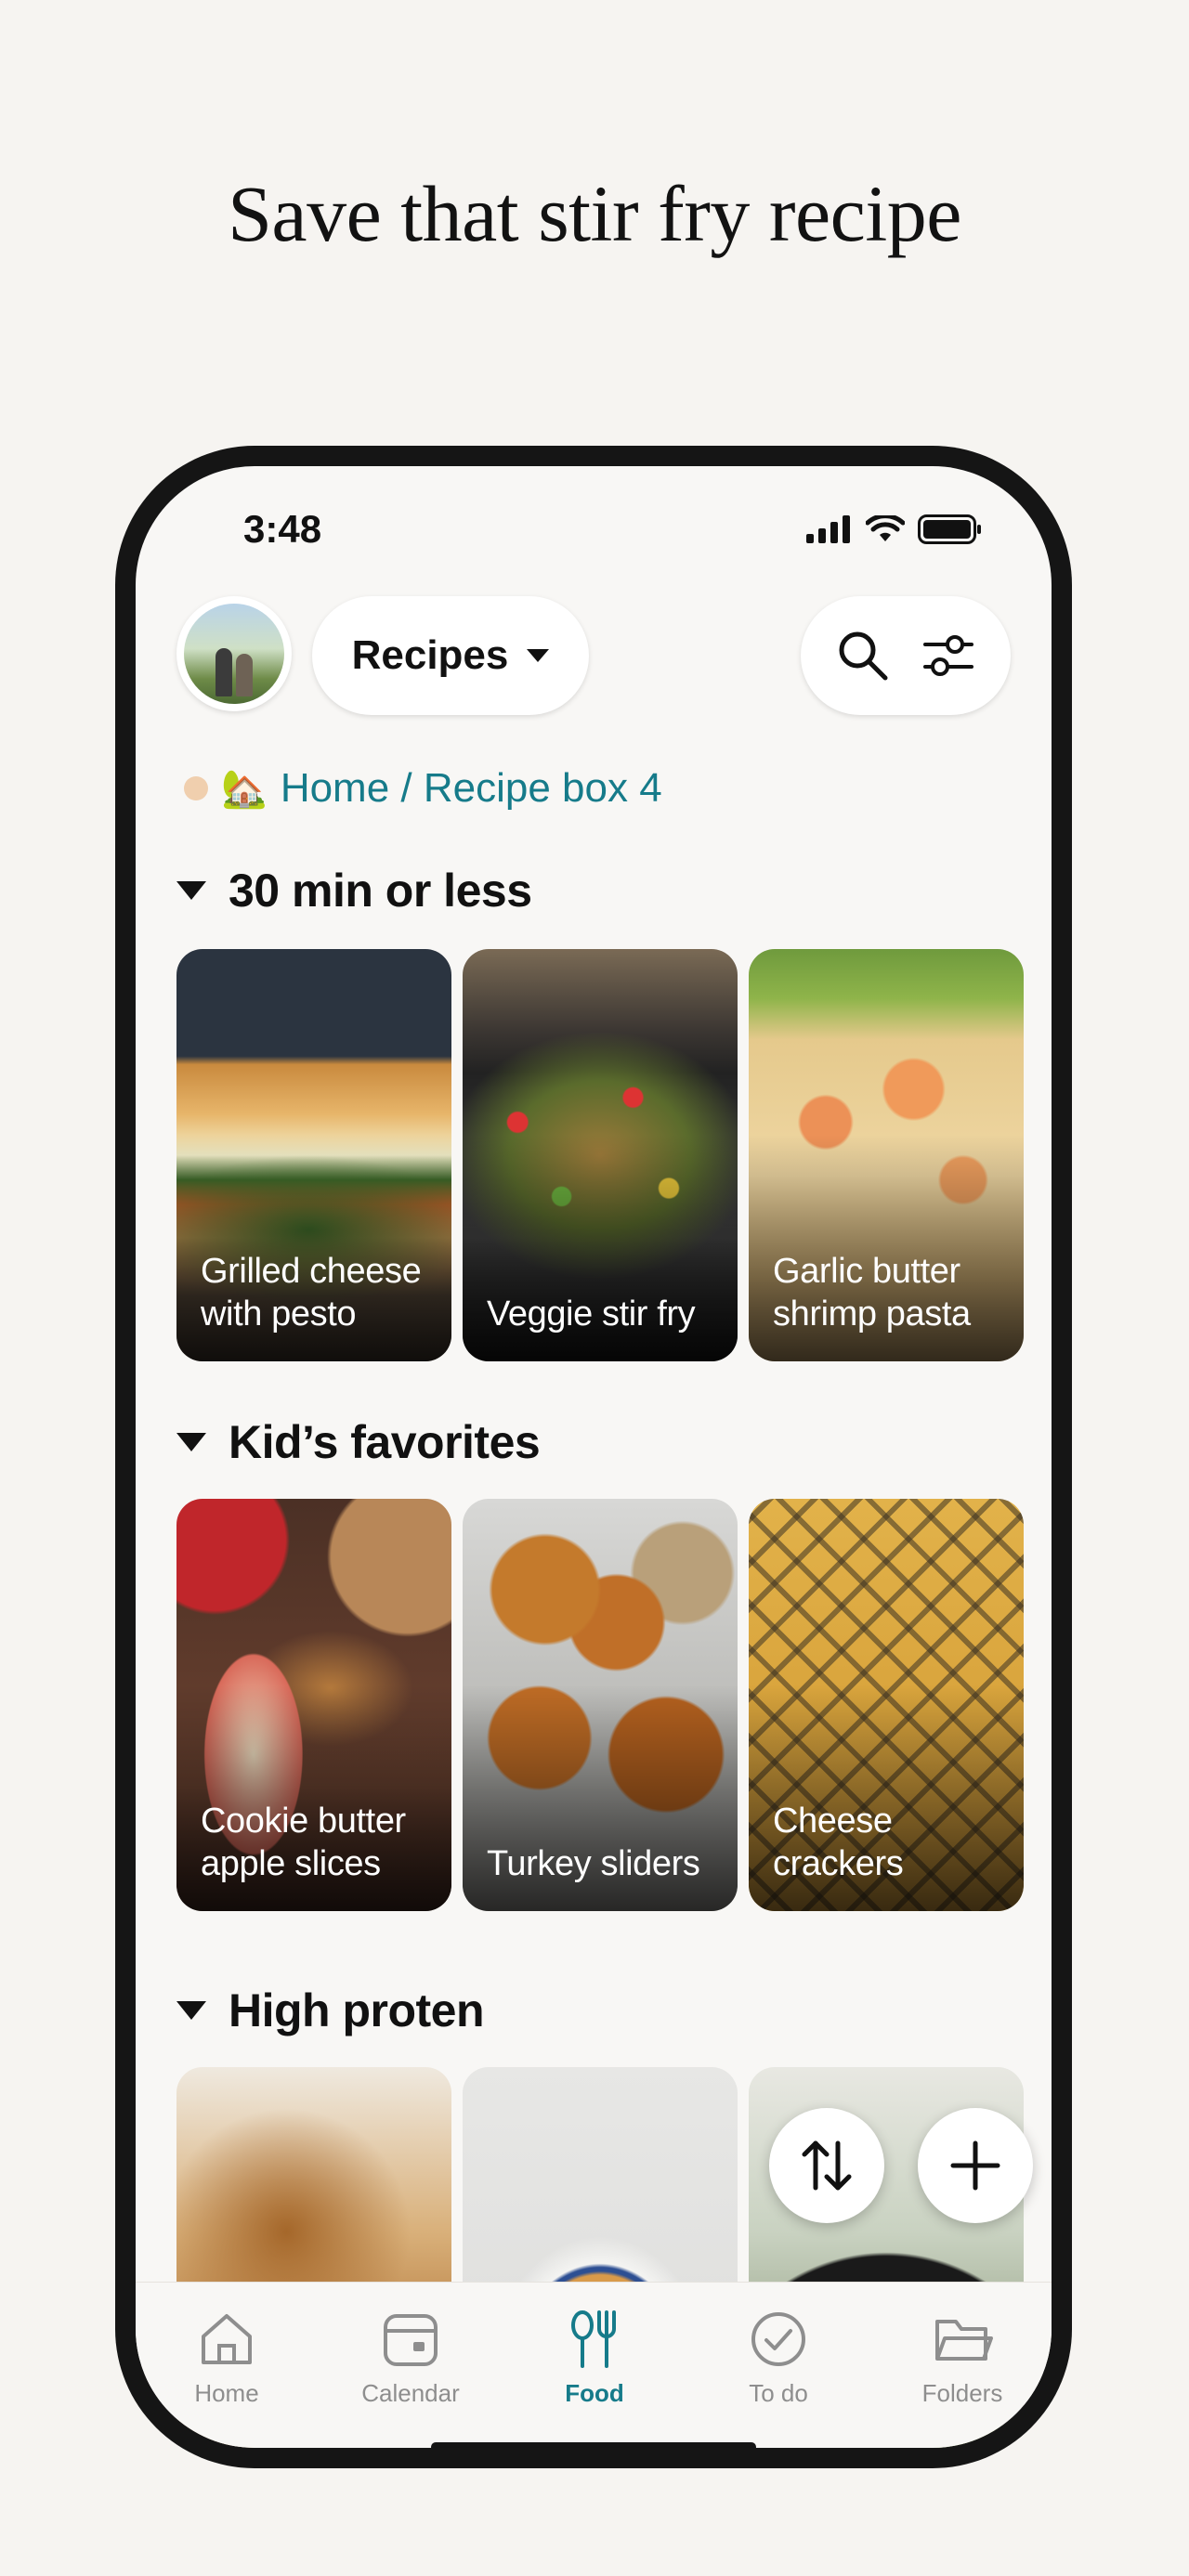 The height and width of the screenshot is (2576, 1189). I want to click on section-title: Kid’s favorites, so click(385, 1442).